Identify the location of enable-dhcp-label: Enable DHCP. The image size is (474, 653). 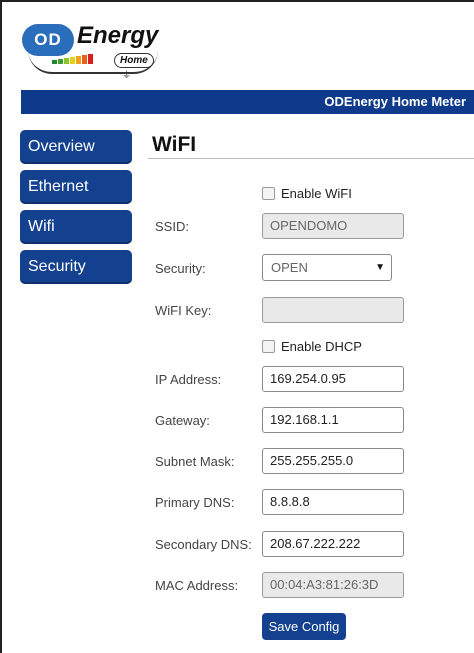
(321, 346).